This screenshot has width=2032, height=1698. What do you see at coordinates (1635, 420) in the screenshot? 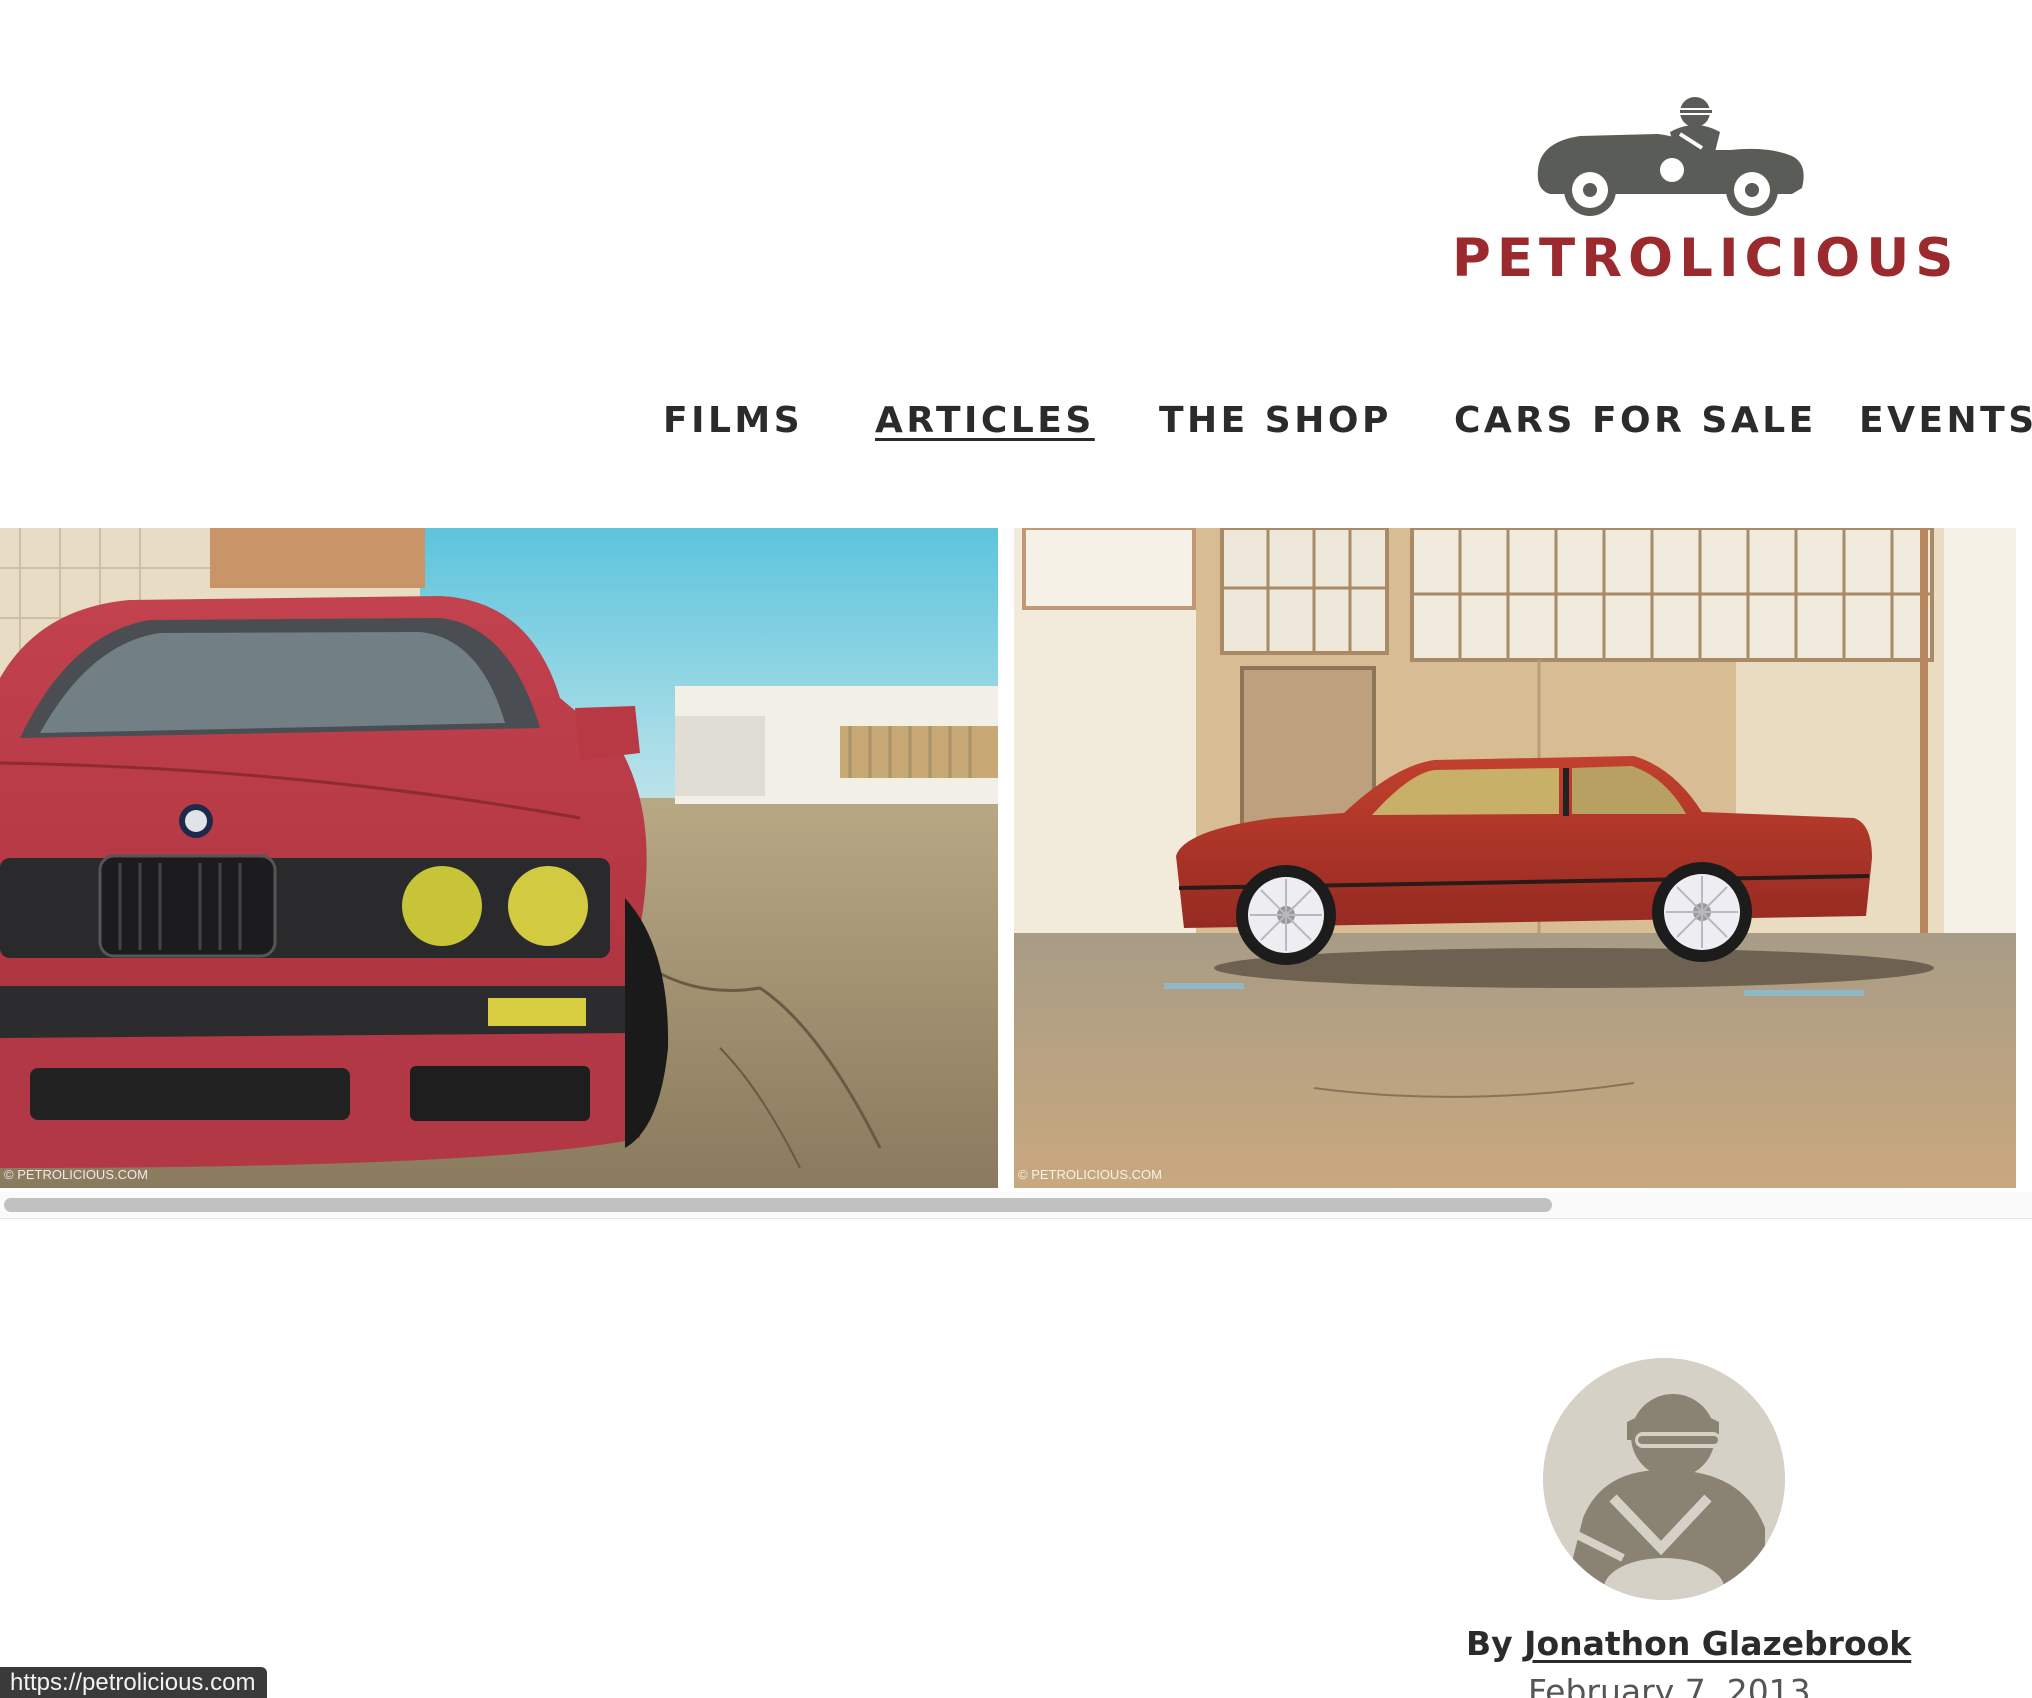
I see `nav-item-cars-for-sale: CARS FOR SALE` at bounding box center [1635, 420].